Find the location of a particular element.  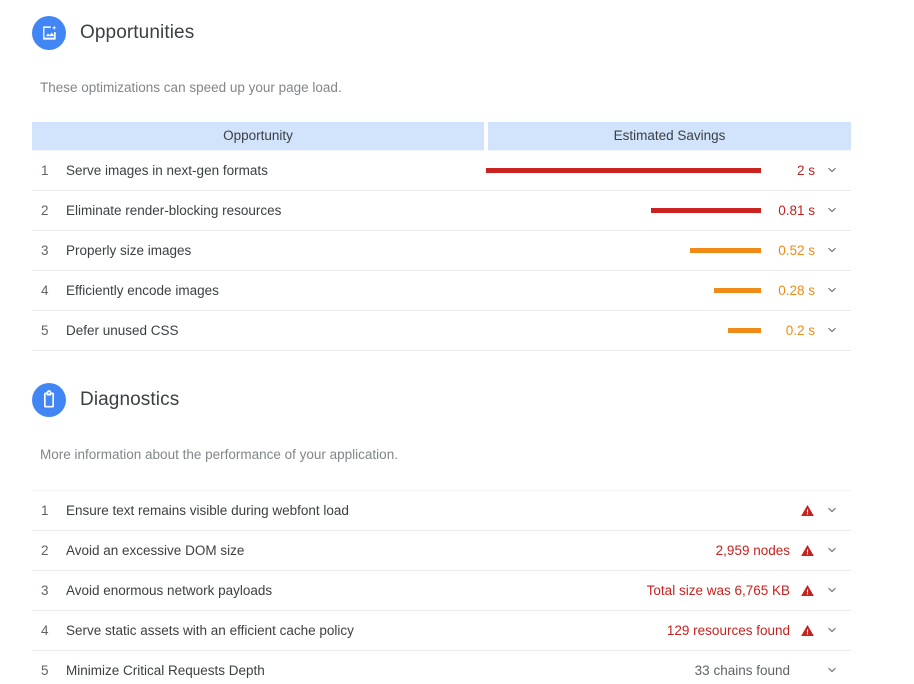

opportunity-title: Eliminate render-blocking resources is located at coordinates (173, 210).